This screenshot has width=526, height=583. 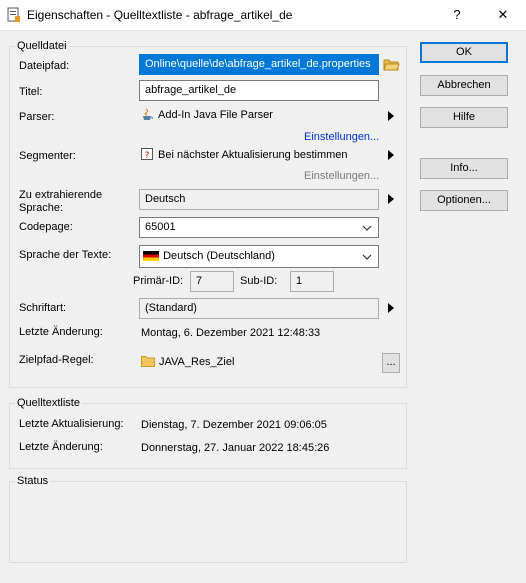 I want to click on title-input: abfrage_artikel_de, so click(x=259, y=90).